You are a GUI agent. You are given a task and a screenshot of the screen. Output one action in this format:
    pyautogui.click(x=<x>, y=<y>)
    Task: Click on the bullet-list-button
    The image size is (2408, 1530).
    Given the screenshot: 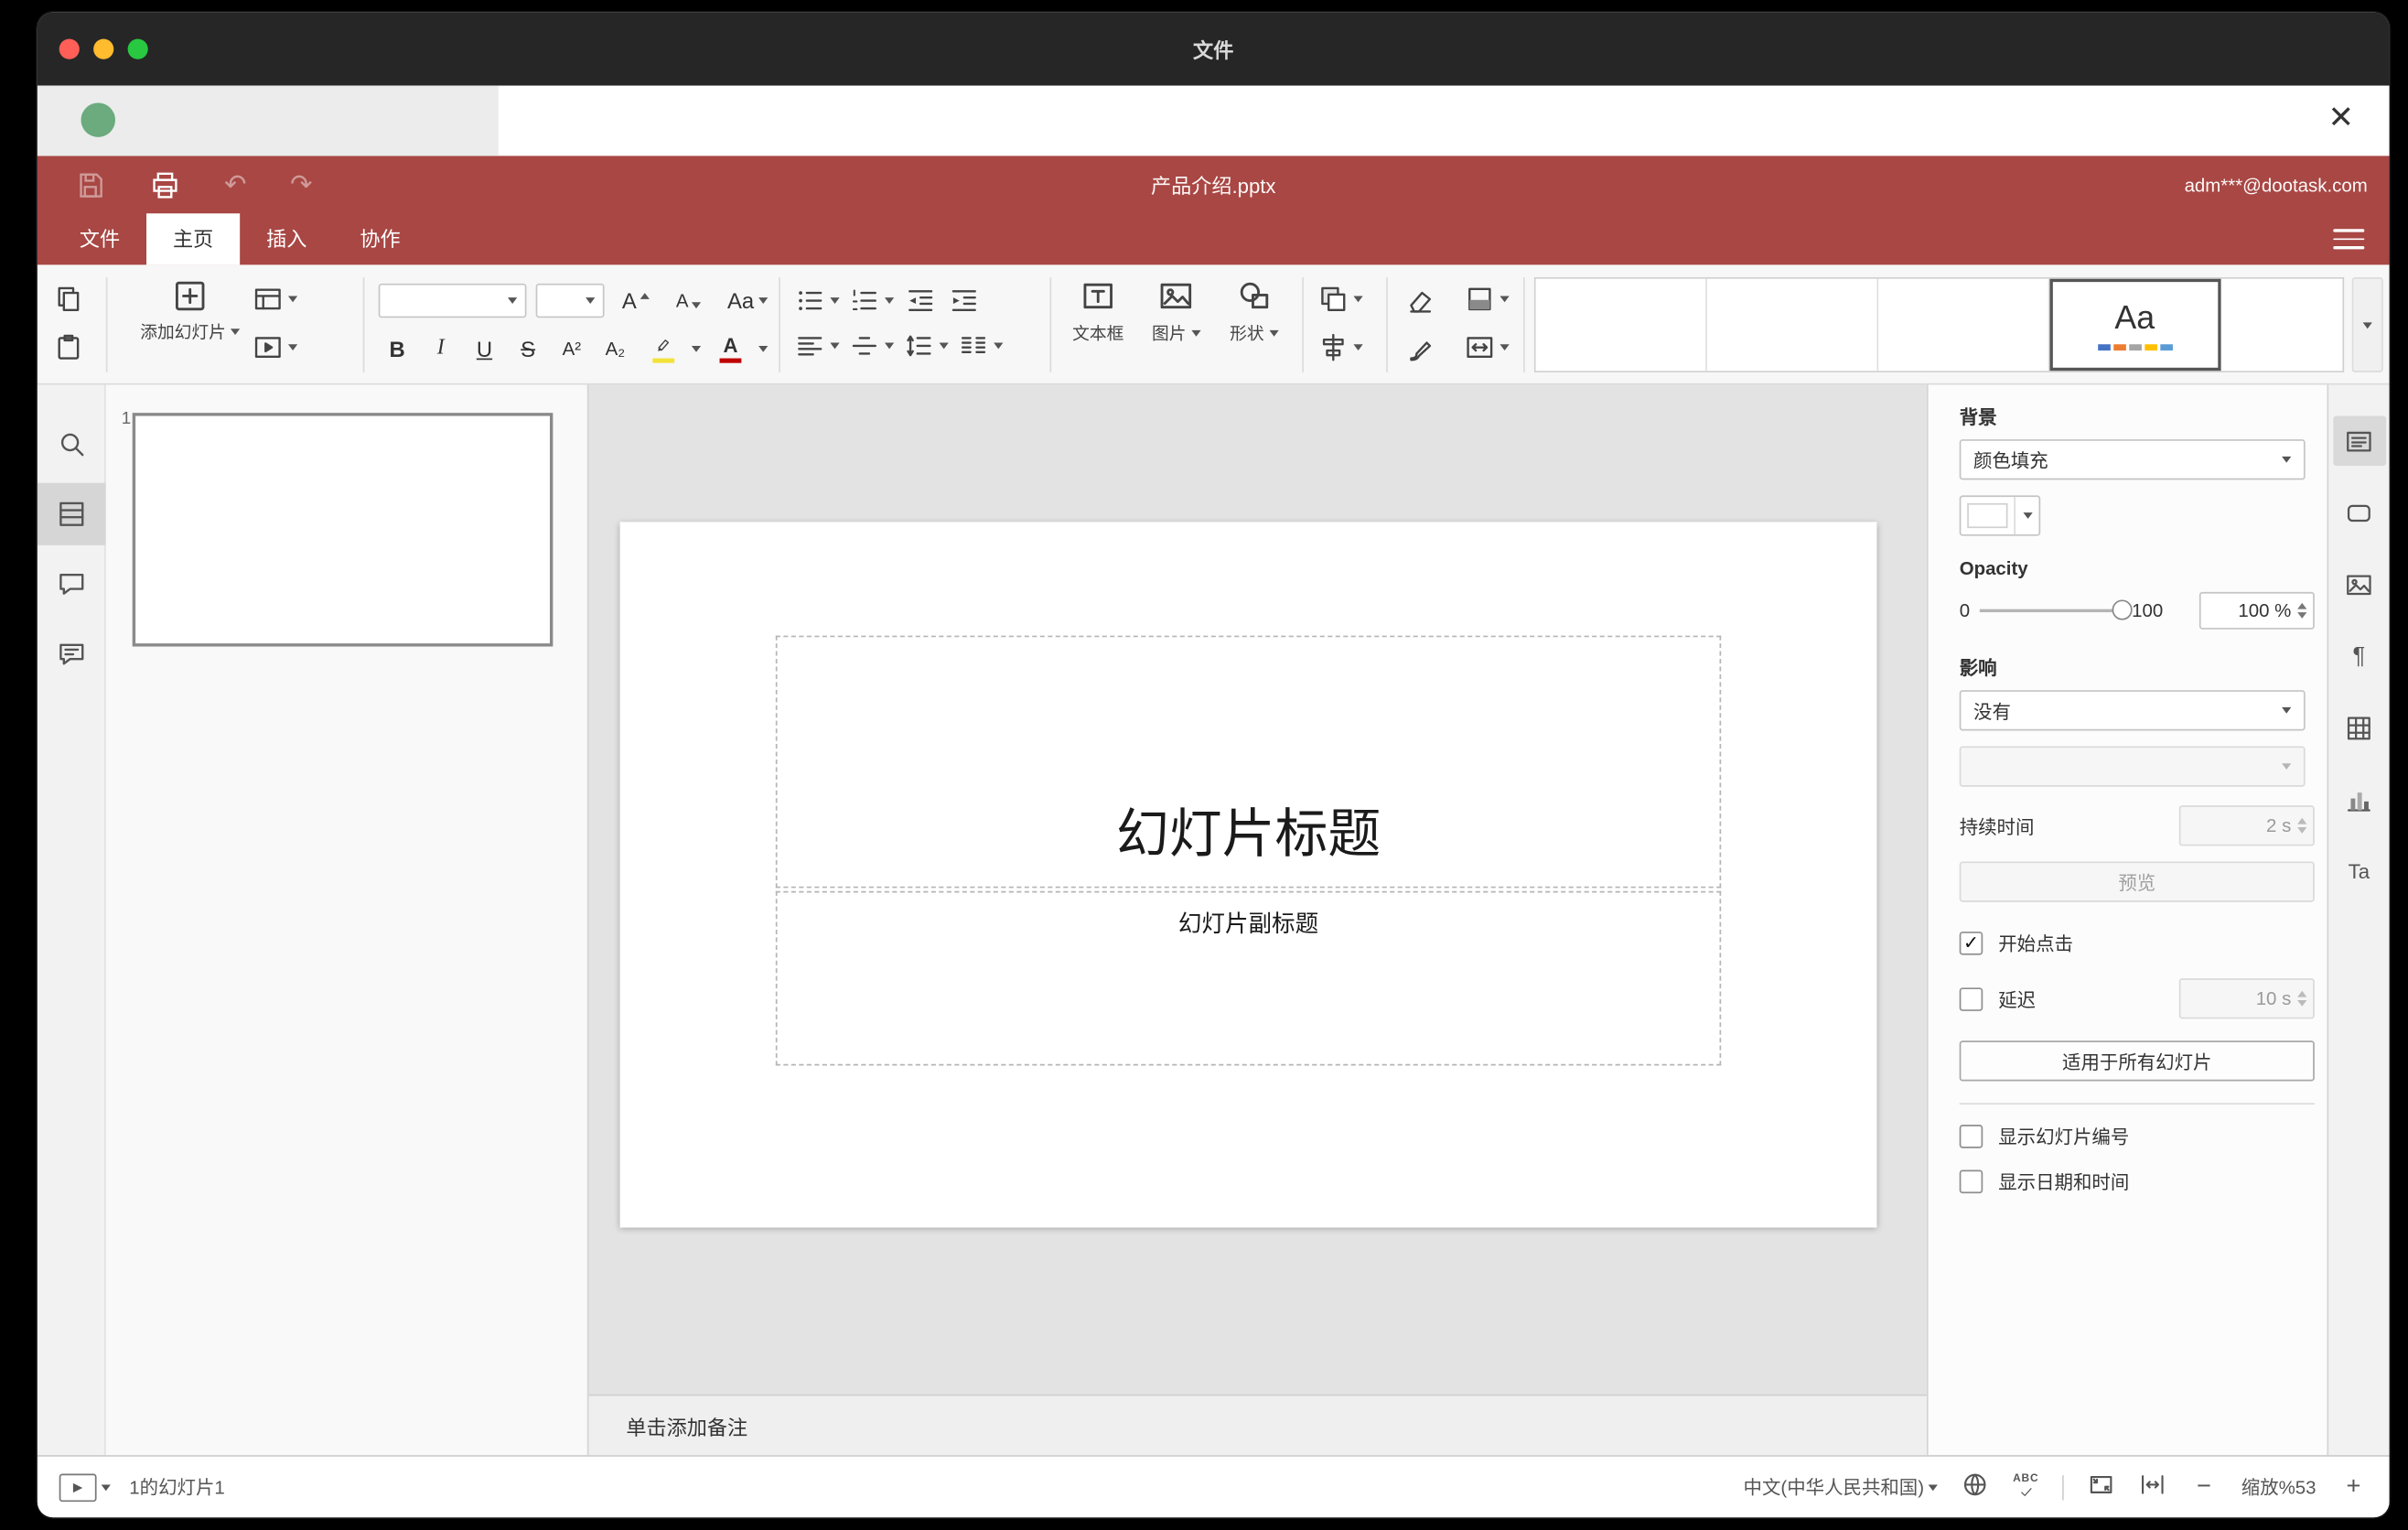 What is the action you would take?
    pyautogui.click(x=817, y=301)
    